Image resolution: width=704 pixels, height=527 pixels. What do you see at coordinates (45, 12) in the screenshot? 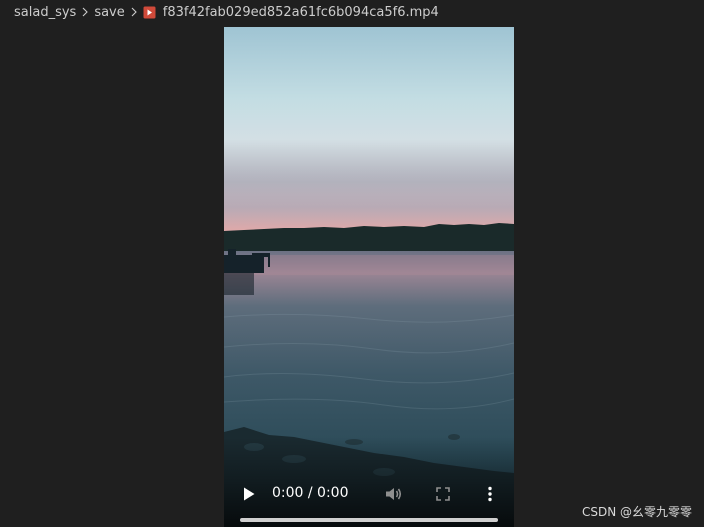
I see `breadcrumb-item-salad-sys: salad_sys` at bounding box center [45, 12].